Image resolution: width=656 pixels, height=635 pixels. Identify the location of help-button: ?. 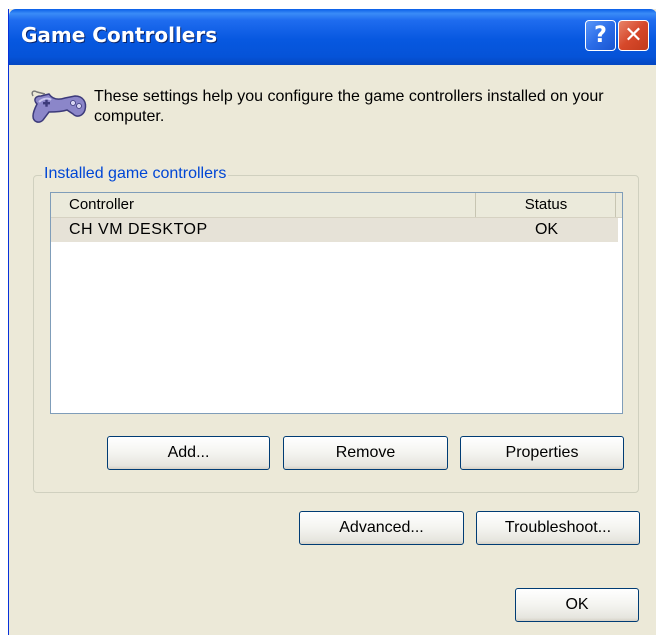
(600, 35).